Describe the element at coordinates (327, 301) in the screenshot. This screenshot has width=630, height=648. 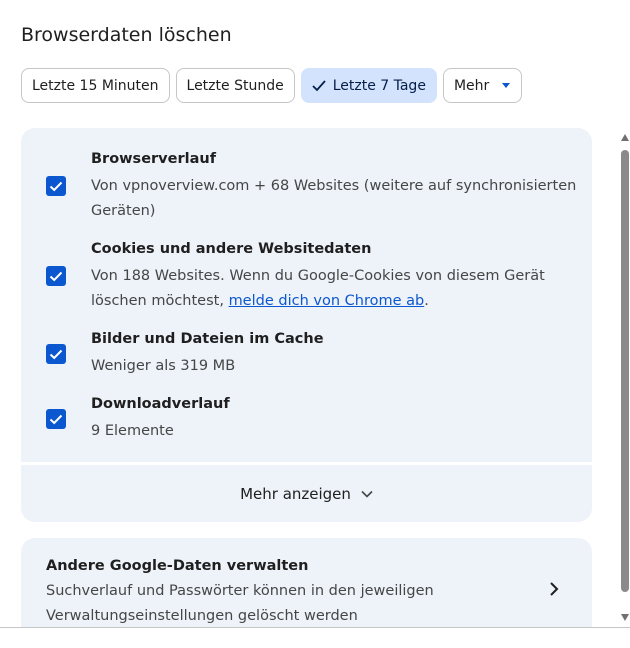
I see `sign-out-link: melde dich von Chrome ab` at that location.